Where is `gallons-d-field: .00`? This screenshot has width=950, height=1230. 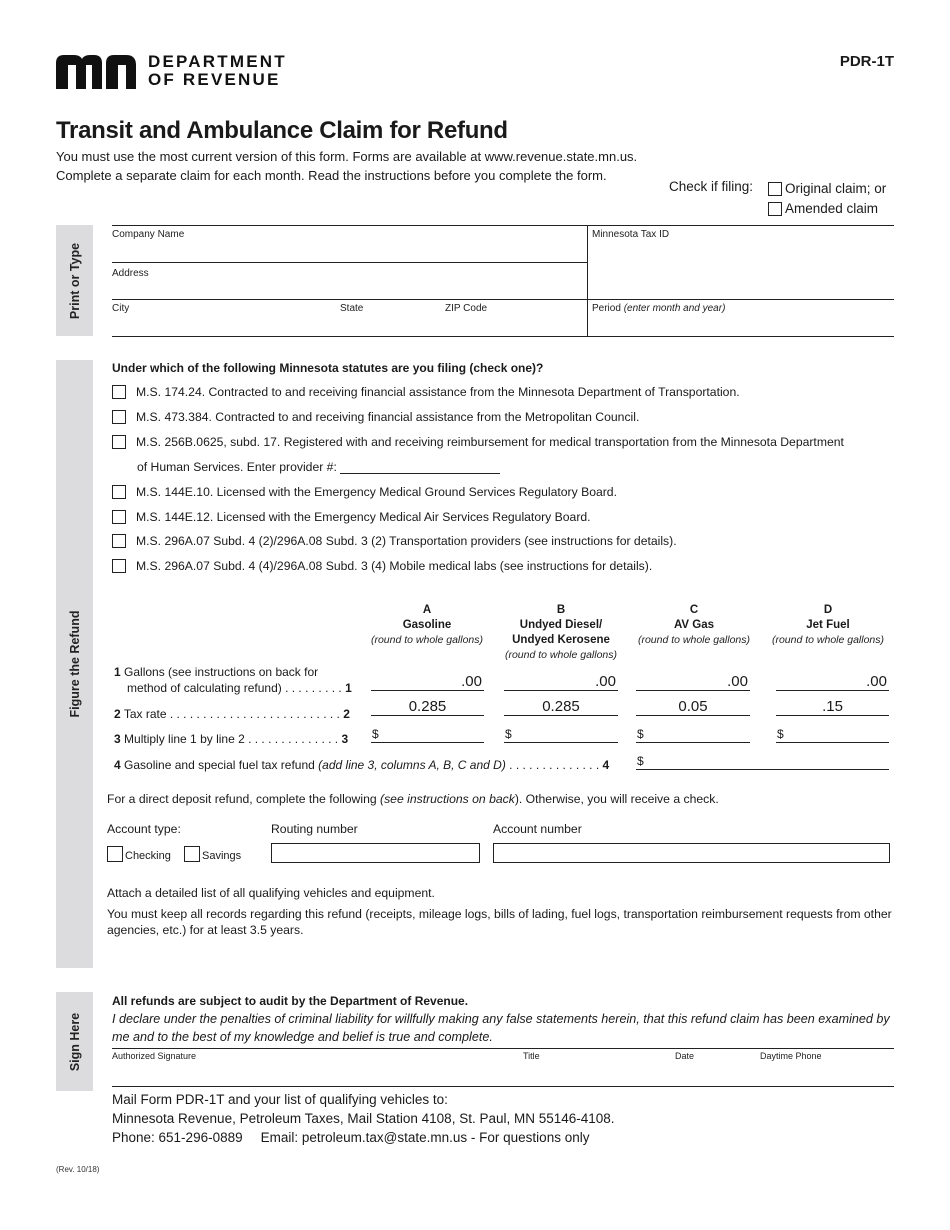
gallons-d-field: .00 is located at coordinates (832, 682).